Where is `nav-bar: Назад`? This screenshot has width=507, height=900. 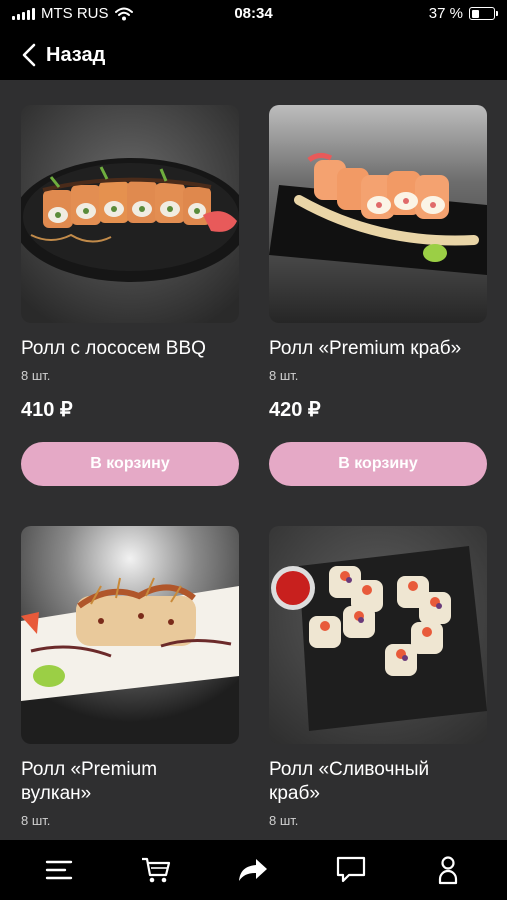
nav-bar: Назад is located at coordinates (253, 55).